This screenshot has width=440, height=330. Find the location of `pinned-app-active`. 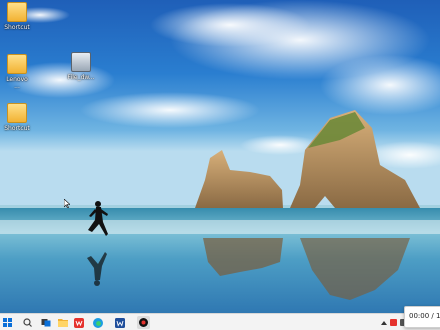

pinned-app-active is located at coordinates (143, 322).